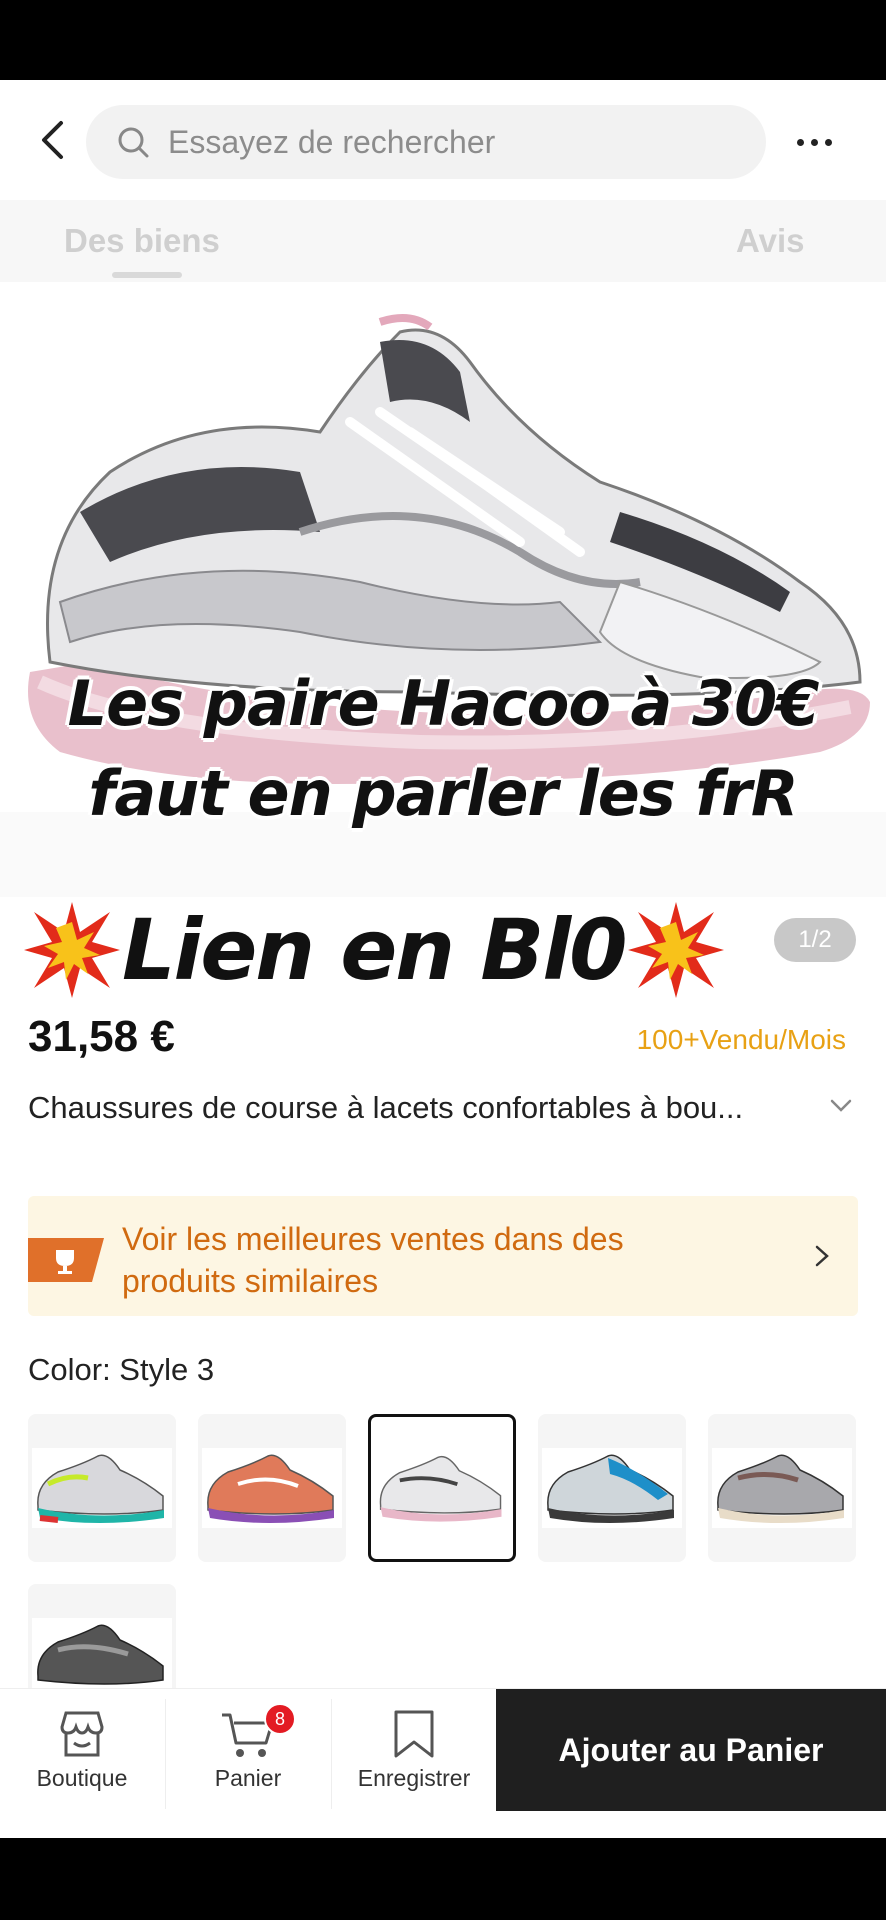 Image resolution: width=886 pixels, height=1920 pixels. What do you see at coordinates (800, 142) in the screenshot?
I see `more-dots-icon` at bounding box center [800, 142].